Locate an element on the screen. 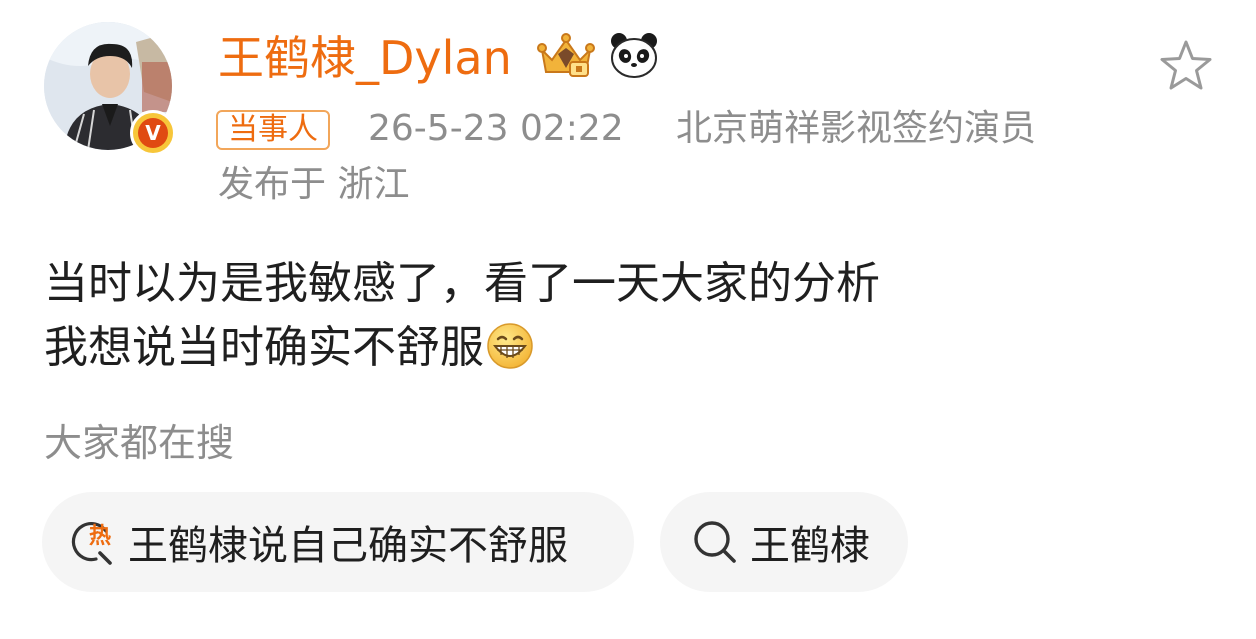  verified-badge: V is located at coordinates (153, 133).